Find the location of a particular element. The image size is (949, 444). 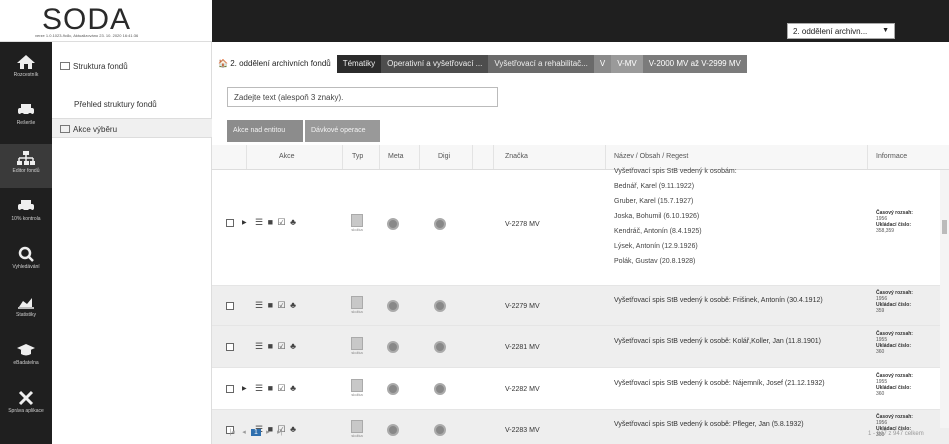

rail-label: Vyhledávání is located at coordinates (26, 267).